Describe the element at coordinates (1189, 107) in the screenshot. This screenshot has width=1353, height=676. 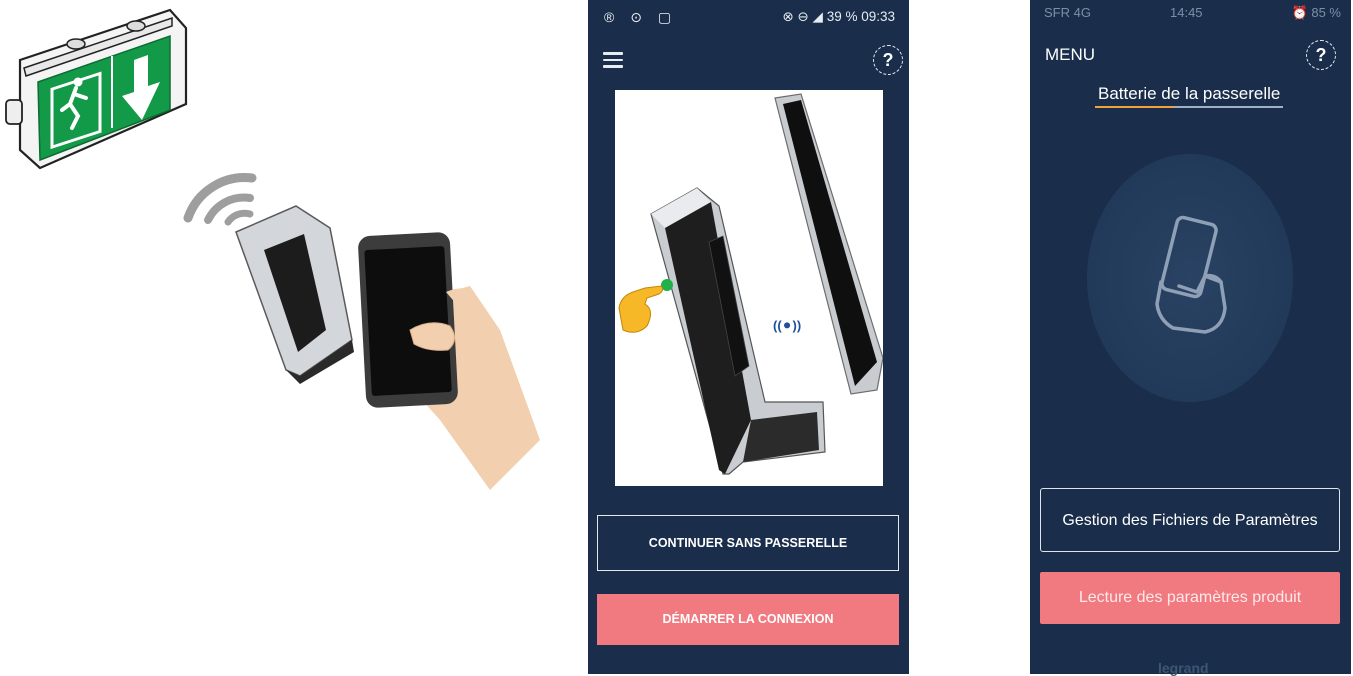
I see `title-underline` at that location.